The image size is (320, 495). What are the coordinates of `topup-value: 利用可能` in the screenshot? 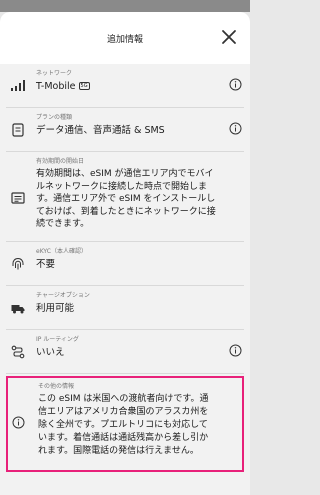 It's located at (55, 308).